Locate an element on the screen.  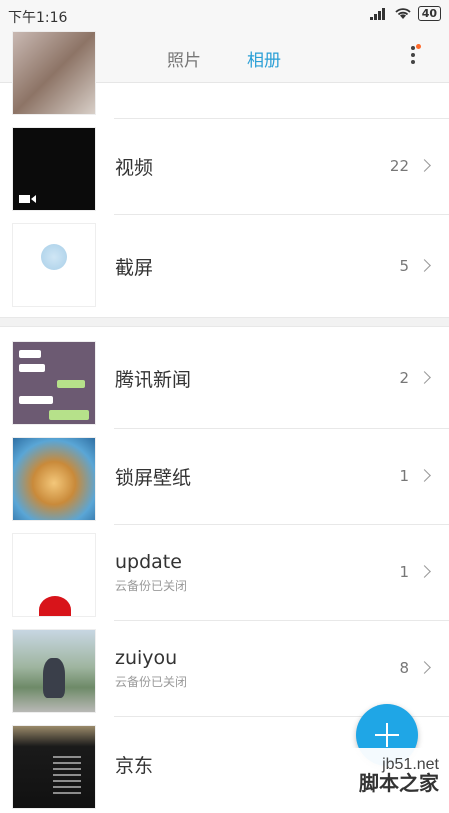
wifi-icon is located at coordinates (403, 13).